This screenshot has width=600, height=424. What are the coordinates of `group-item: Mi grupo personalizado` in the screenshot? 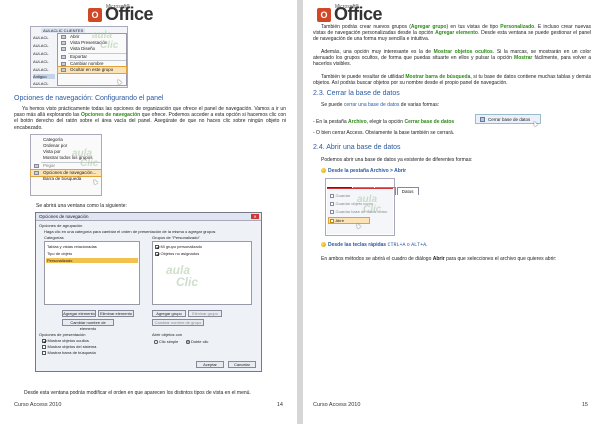 It's located at (178, 246).